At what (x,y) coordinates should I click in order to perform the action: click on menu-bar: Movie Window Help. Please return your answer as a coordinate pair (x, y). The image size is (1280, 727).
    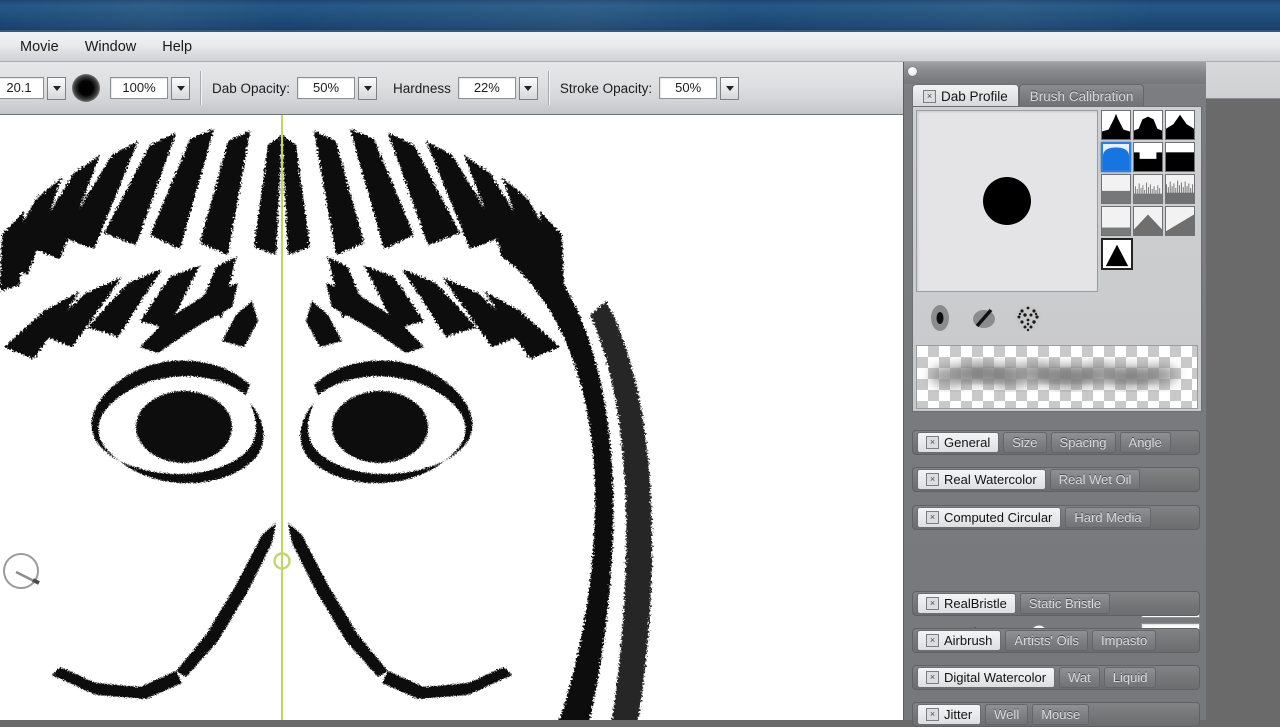
    Looking at the image, I should click on (640, 47).